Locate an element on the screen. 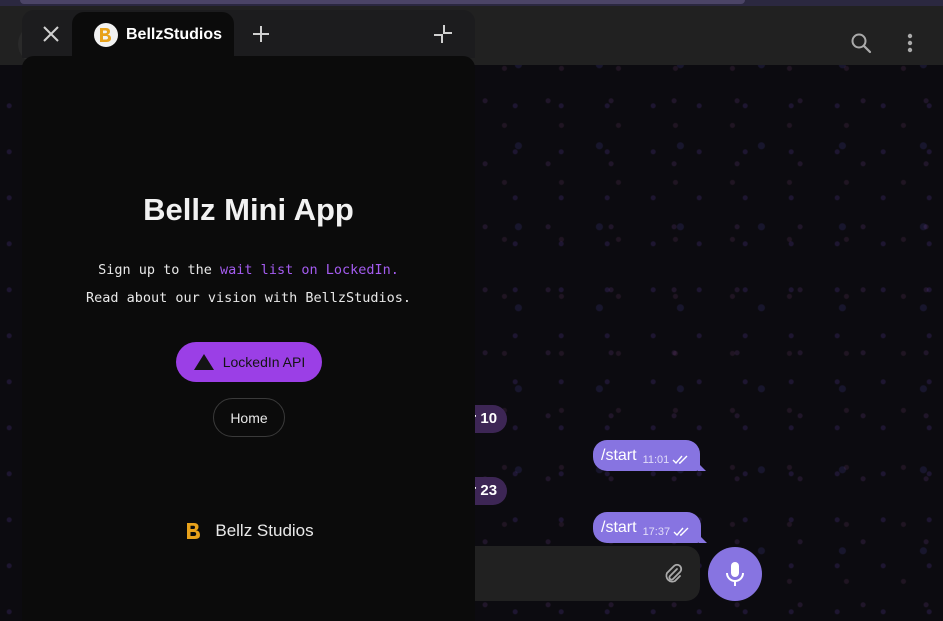 This screenshot has width=943, height=621. microphone-icon is located at coordinates (735, 574).